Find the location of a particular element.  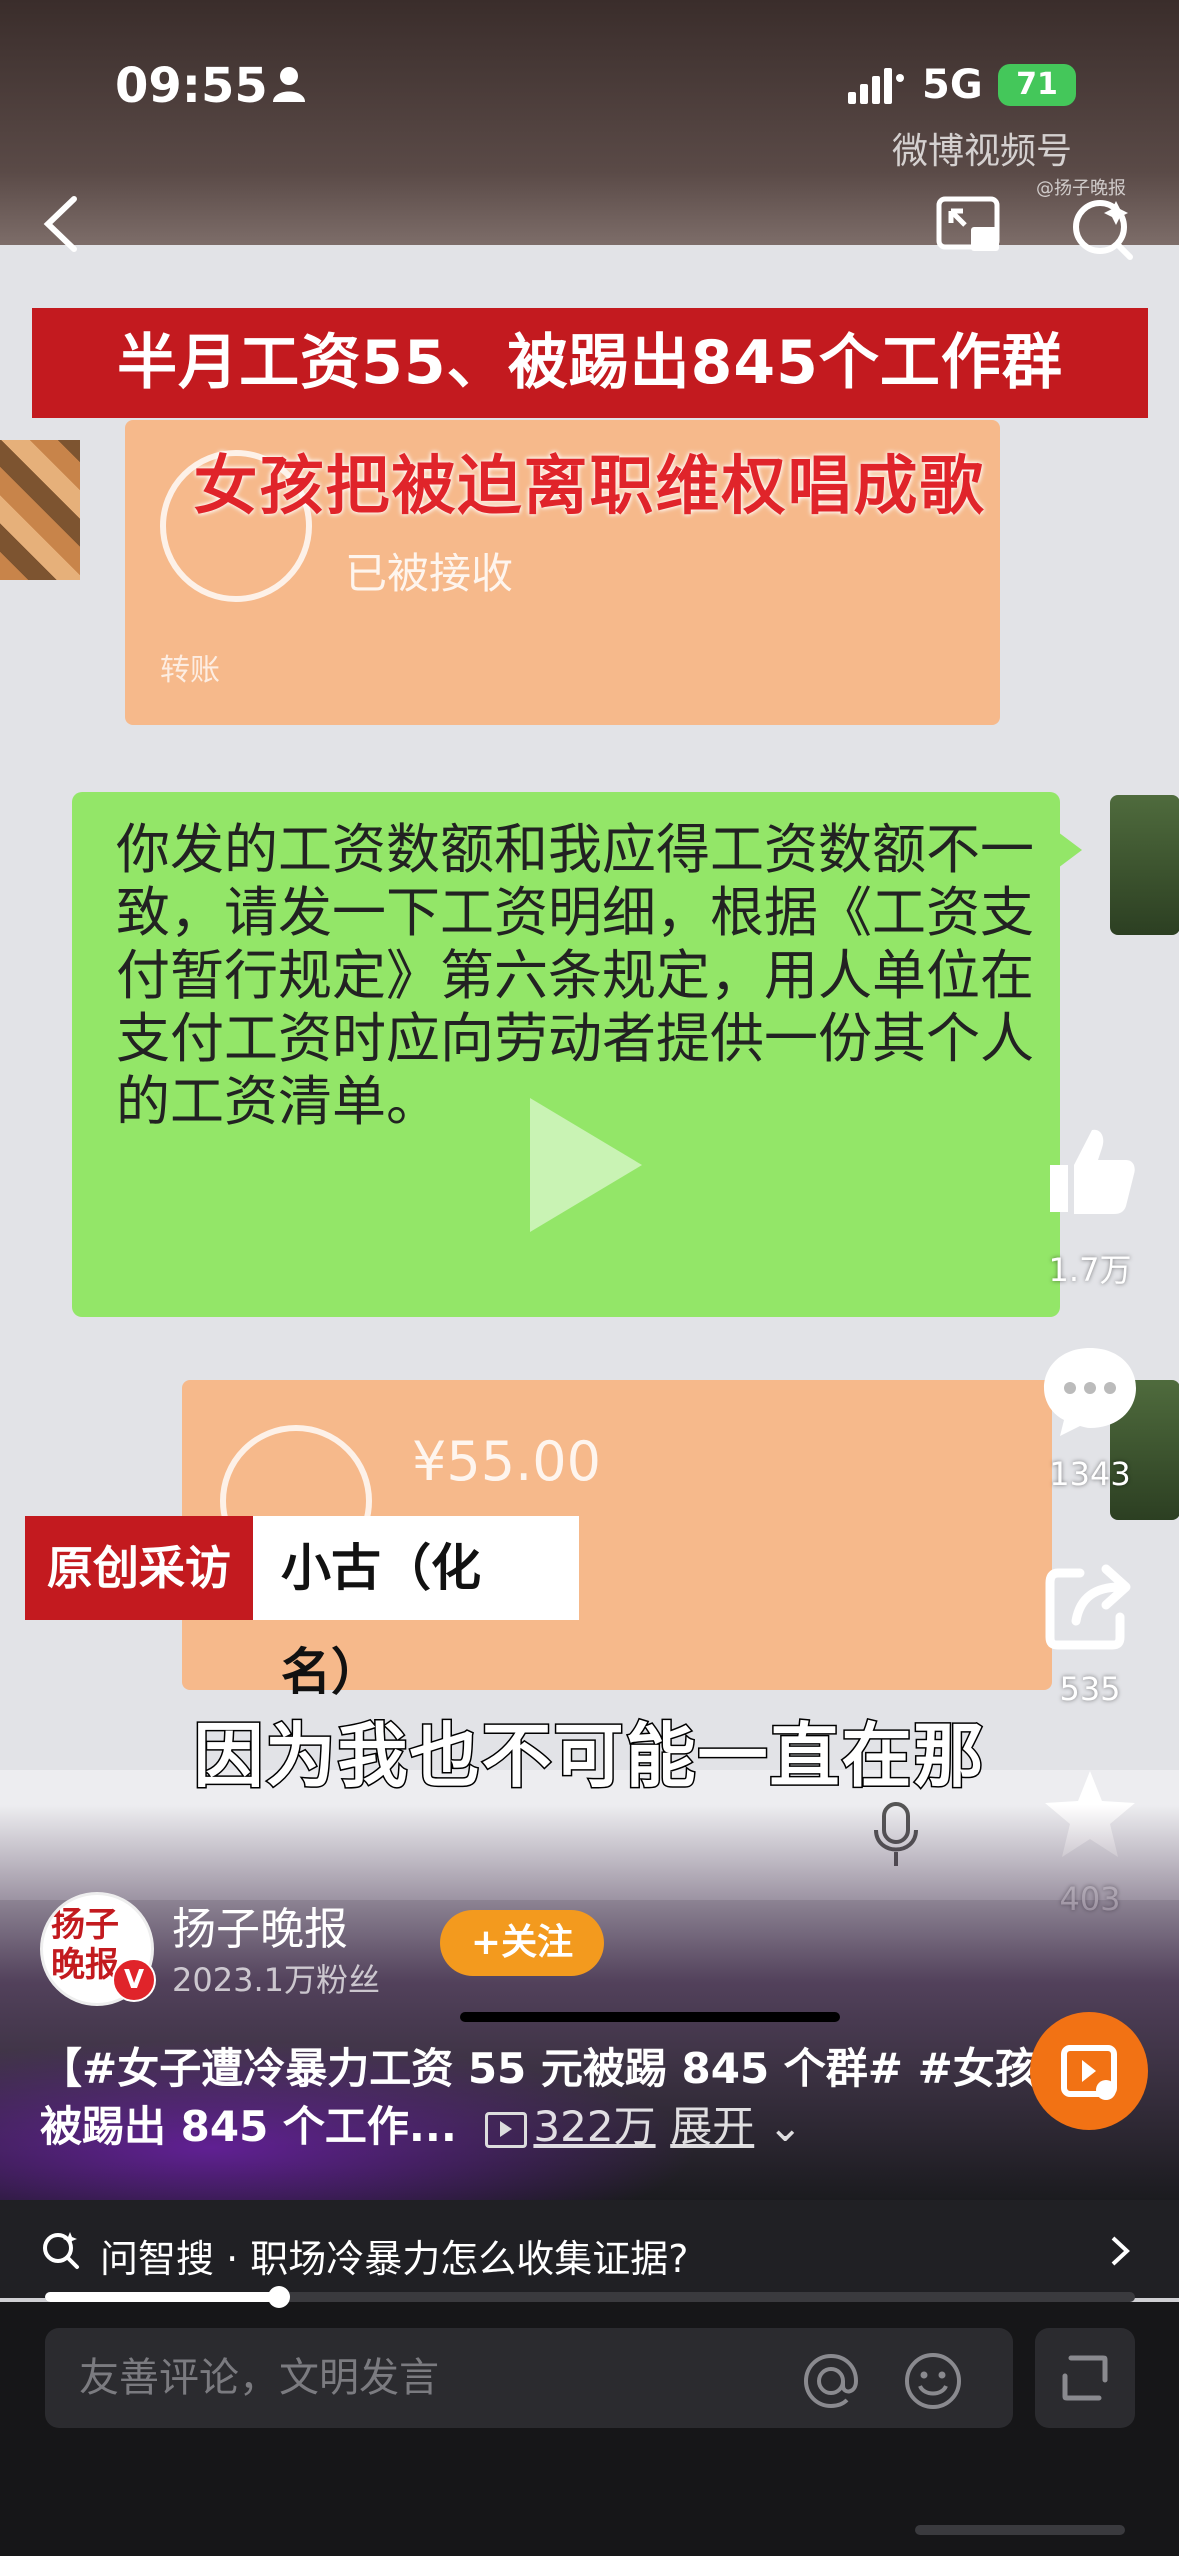

transfer-amount: ¥55.00 is located at coordinates (506, 1461).